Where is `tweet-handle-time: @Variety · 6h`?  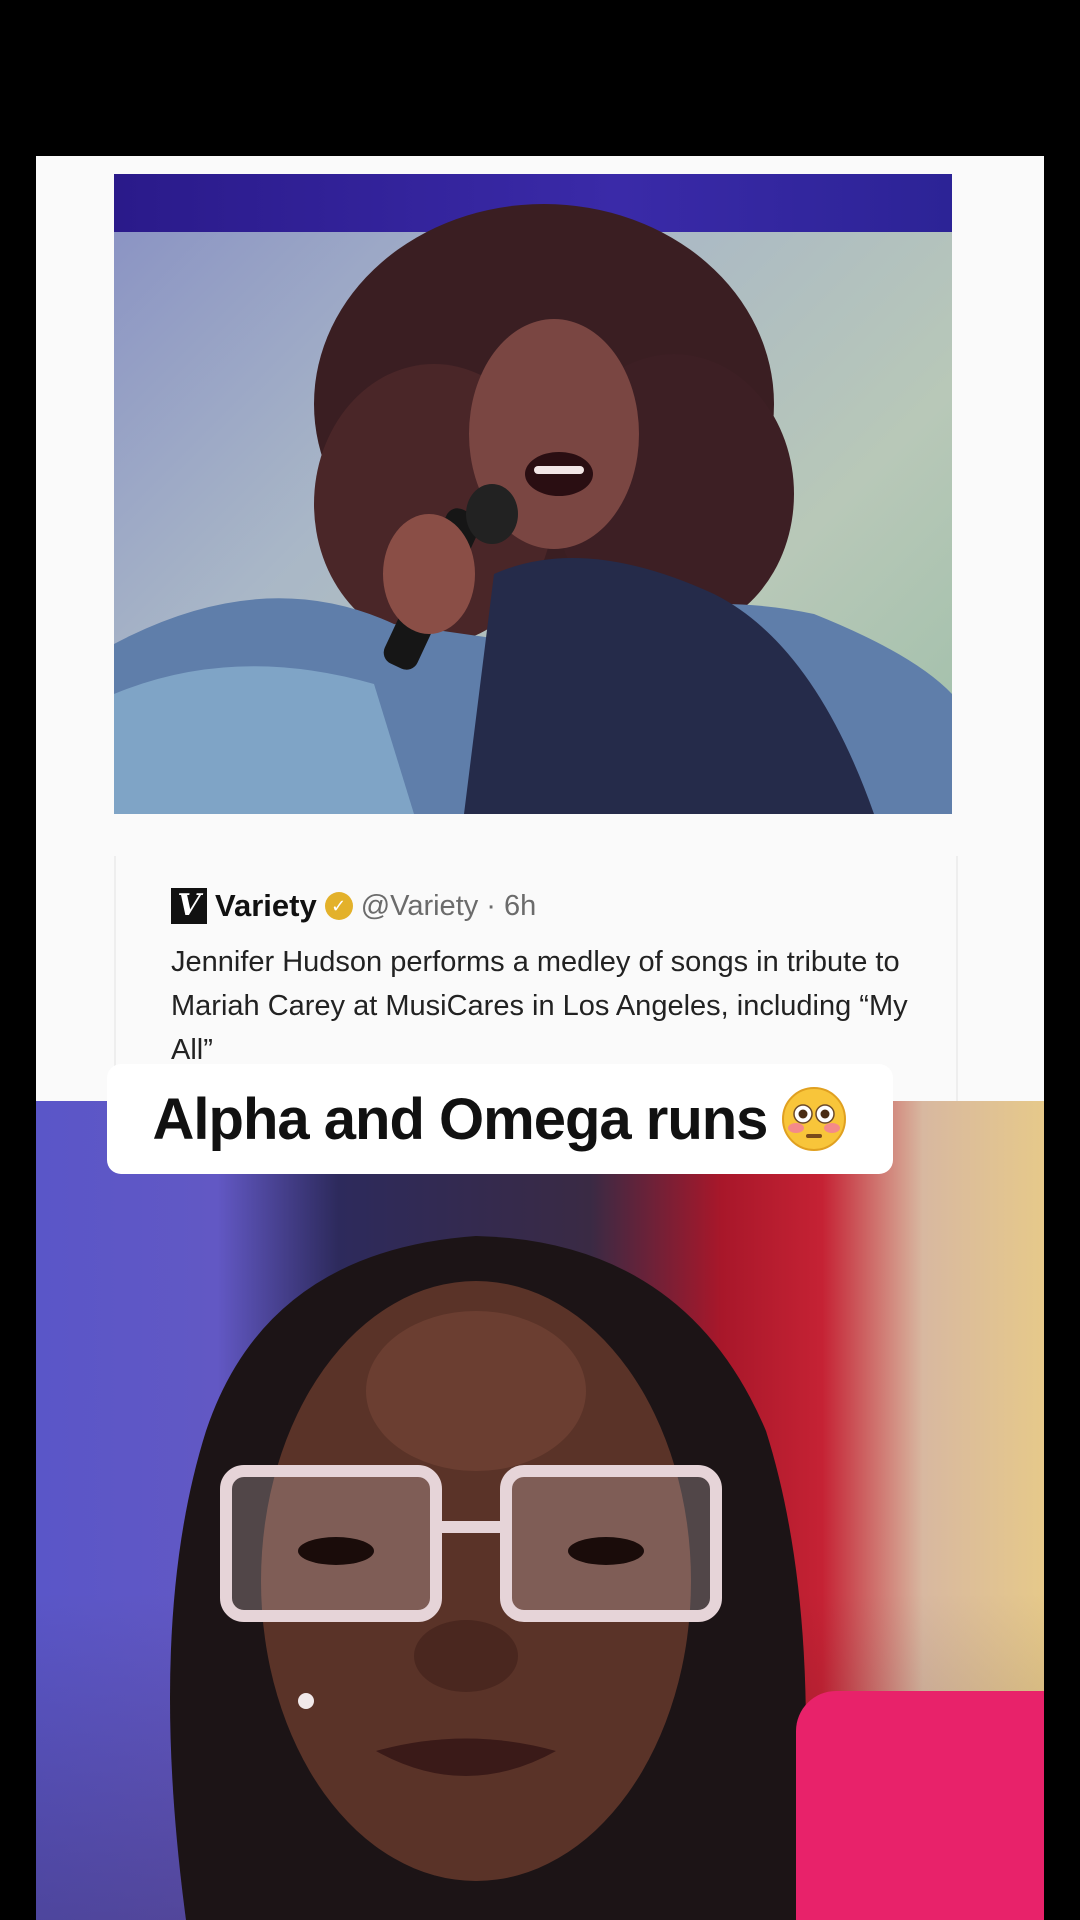 tweet-handle-time: @Variety · 6h is located at coordinates (448, 905).